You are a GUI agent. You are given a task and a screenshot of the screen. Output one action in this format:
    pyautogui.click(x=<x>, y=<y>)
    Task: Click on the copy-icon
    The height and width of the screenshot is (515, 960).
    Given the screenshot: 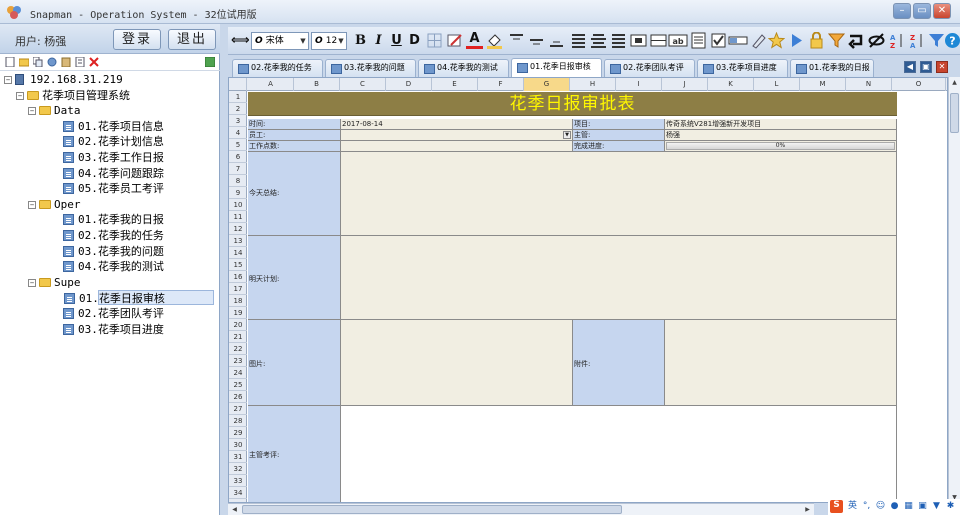 What is the action you would take?
    pyautogui.click(x=38, y=62)
    